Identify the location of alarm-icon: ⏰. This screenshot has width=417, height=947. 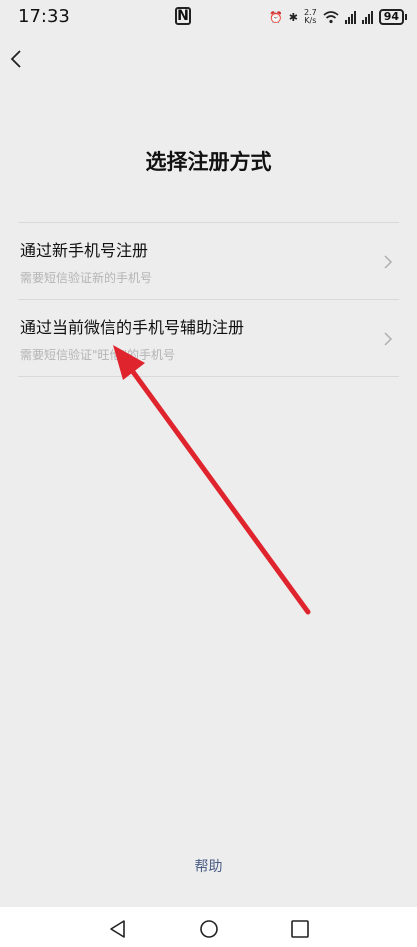
(276, 17).